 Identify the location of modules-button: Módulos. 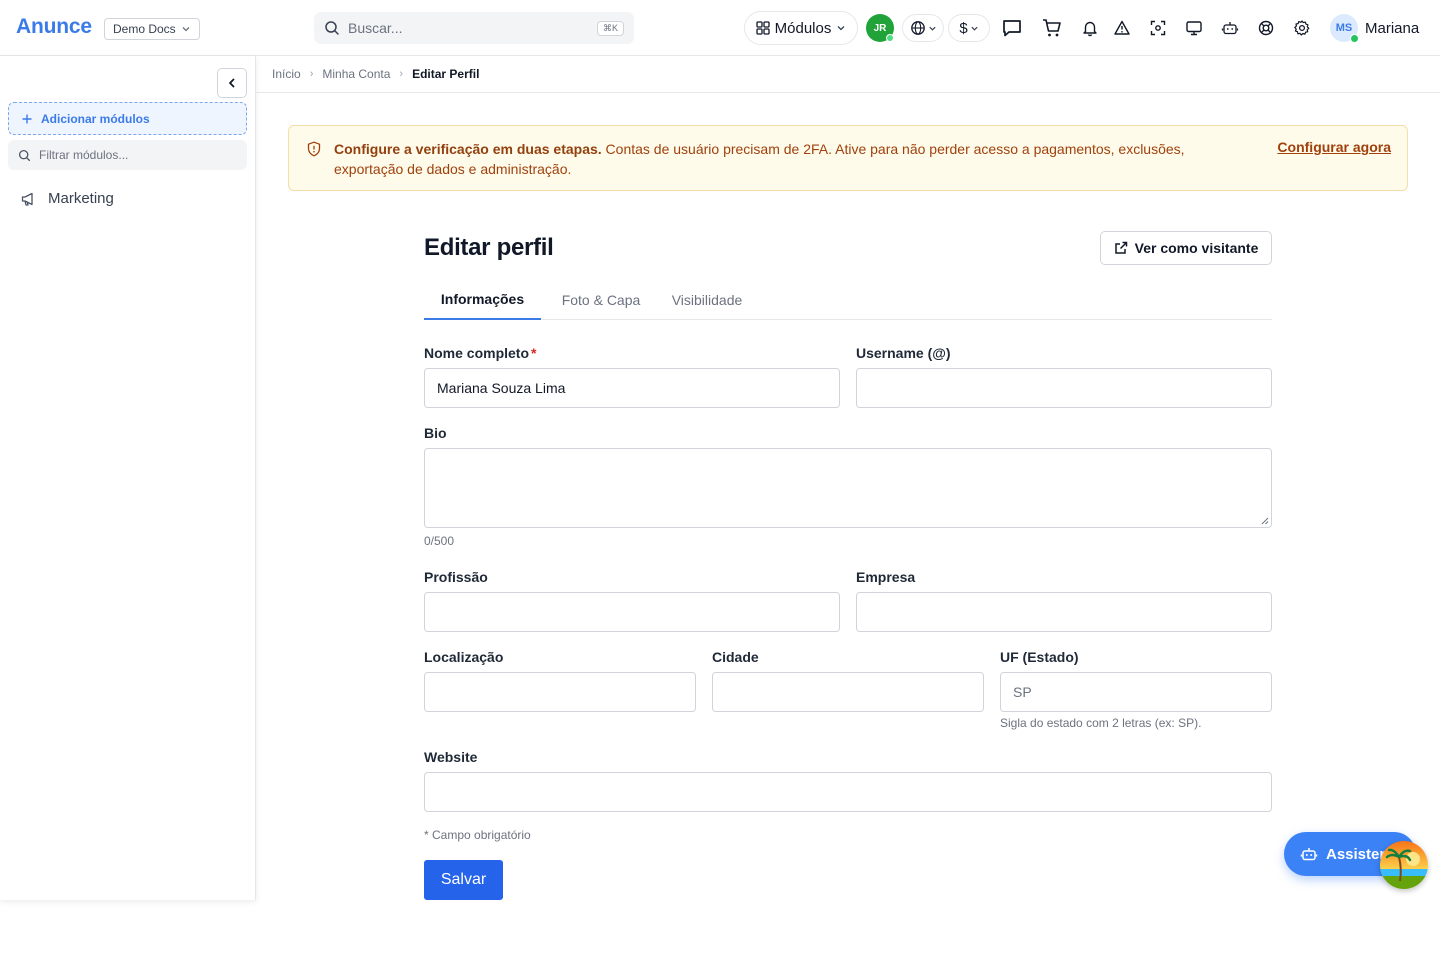
(801, 28).